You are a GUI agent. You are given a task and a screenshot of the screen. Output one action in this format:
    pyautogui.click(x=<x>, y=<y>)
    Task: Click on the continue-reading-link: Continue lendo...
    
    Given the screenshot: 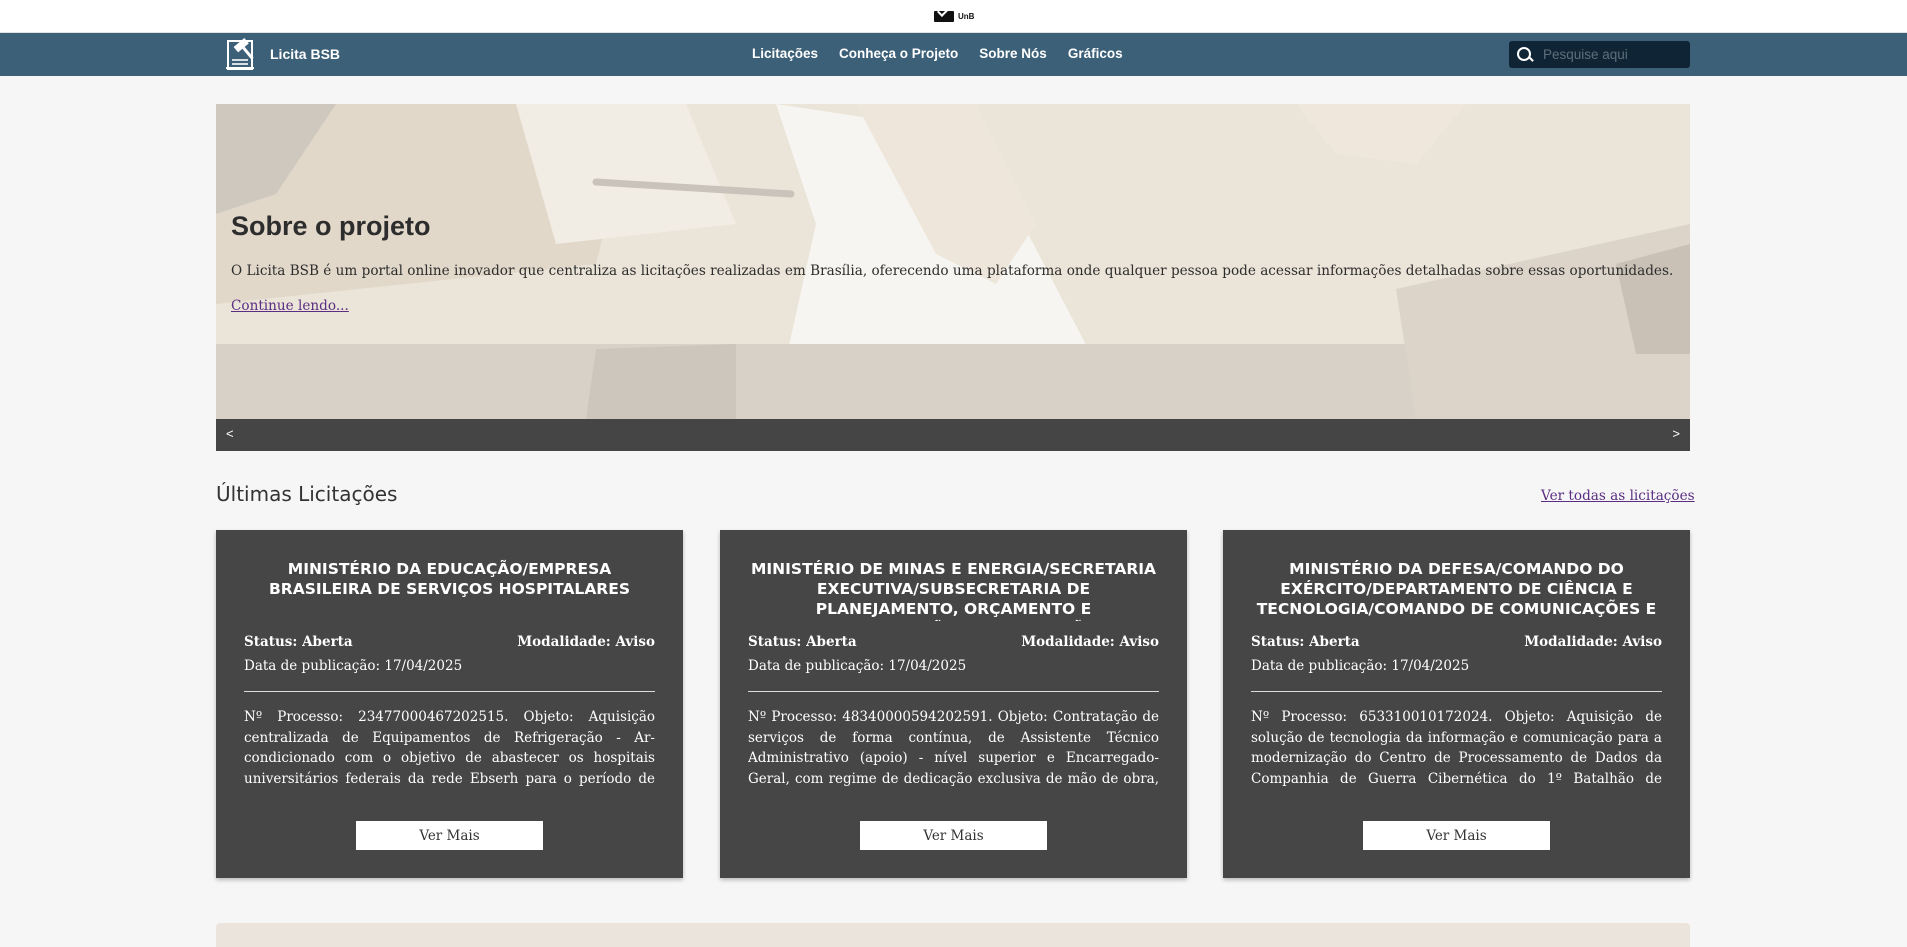 What is the action you would take?
    pyautogui.click(x=290, y=306)
    